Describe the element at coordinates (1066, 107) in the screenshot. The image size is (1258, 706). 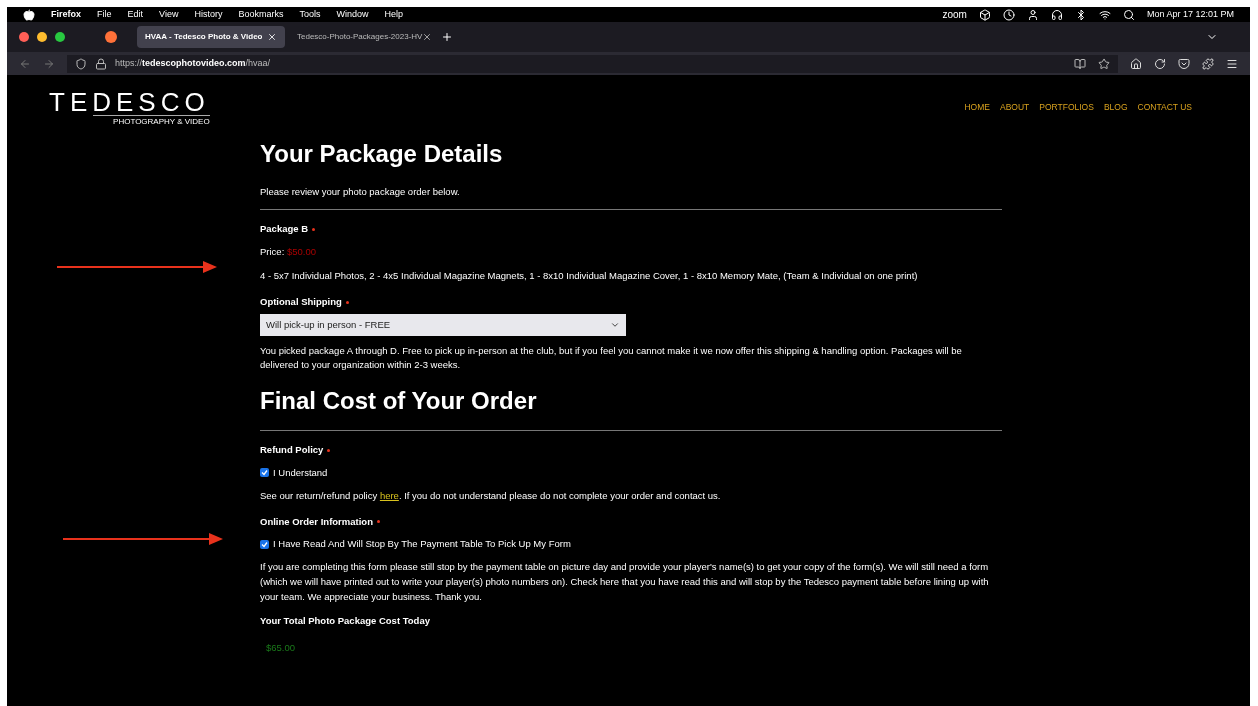
I see `nav-link: PORTFOLIOS` at that location.